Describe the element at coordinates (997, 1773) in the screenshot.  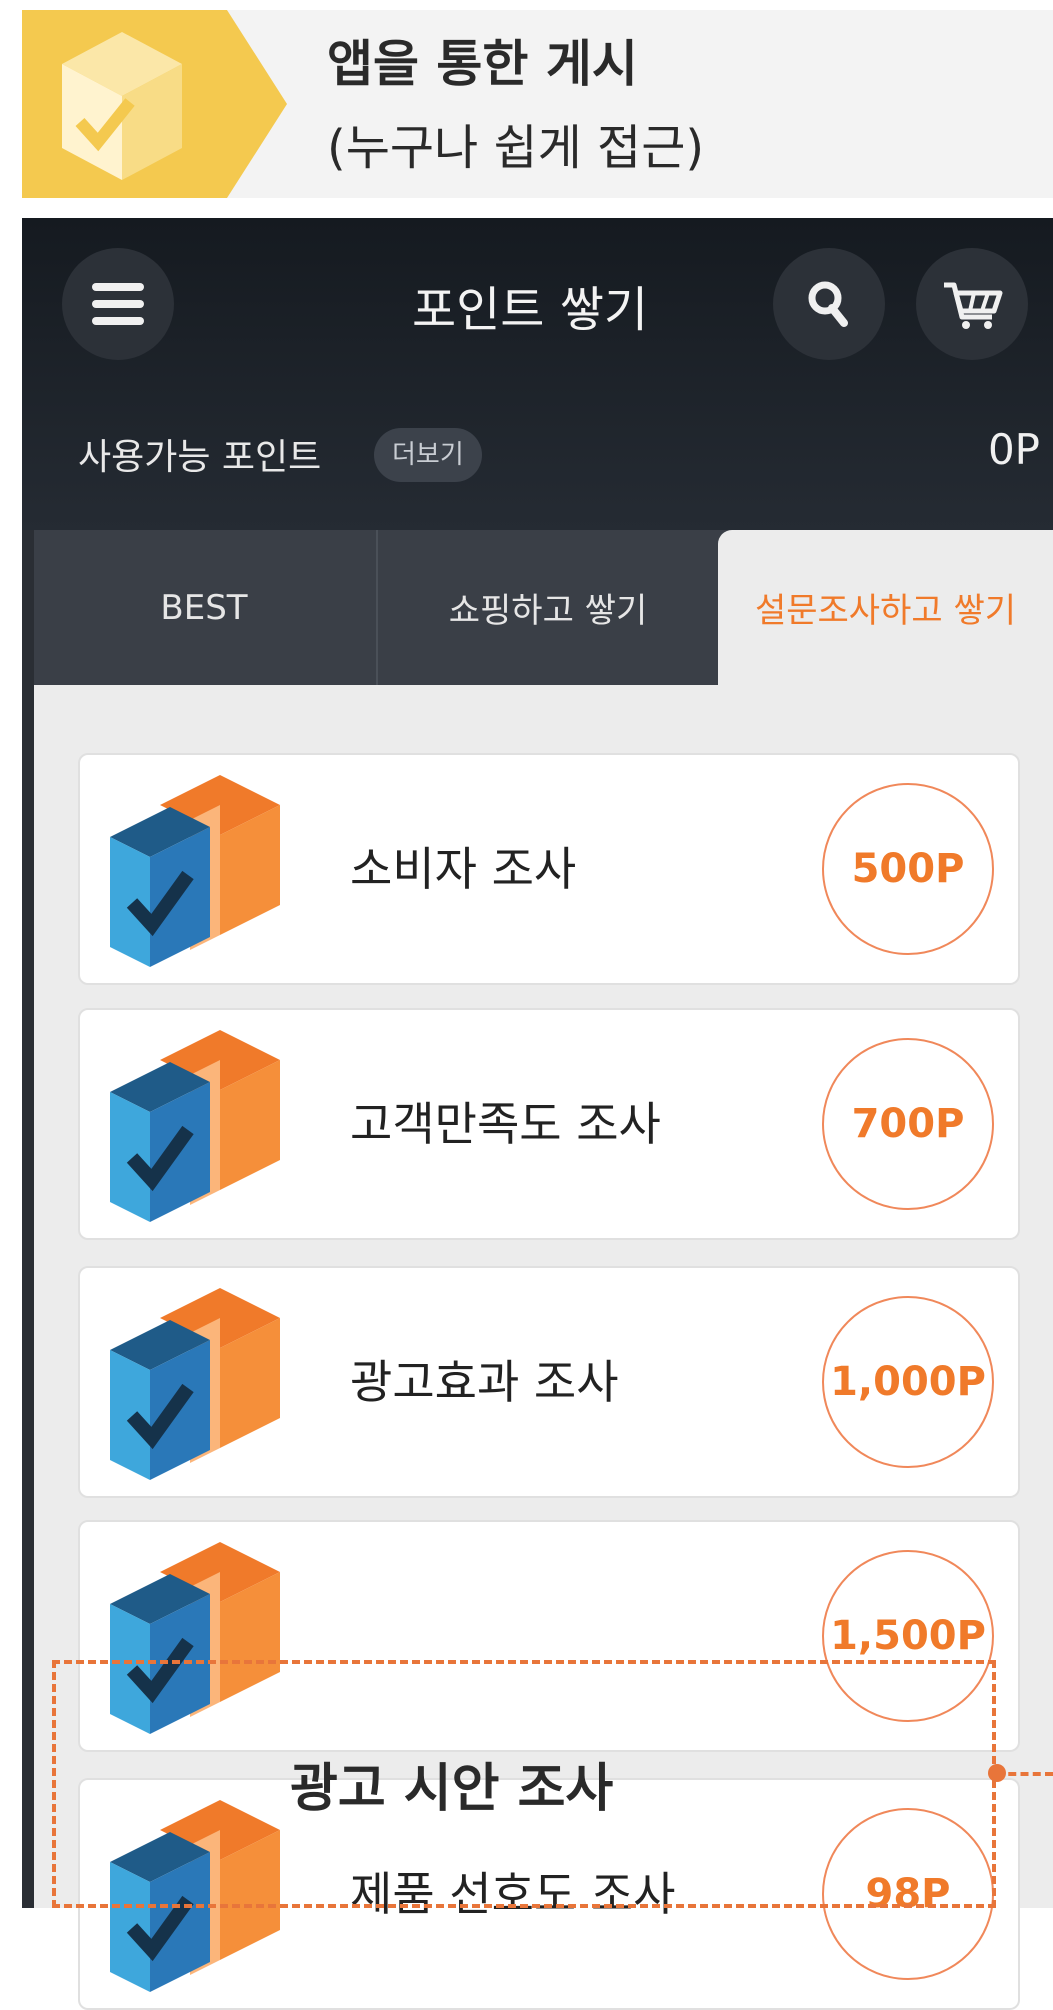
I see `annotation-dot` at that location.